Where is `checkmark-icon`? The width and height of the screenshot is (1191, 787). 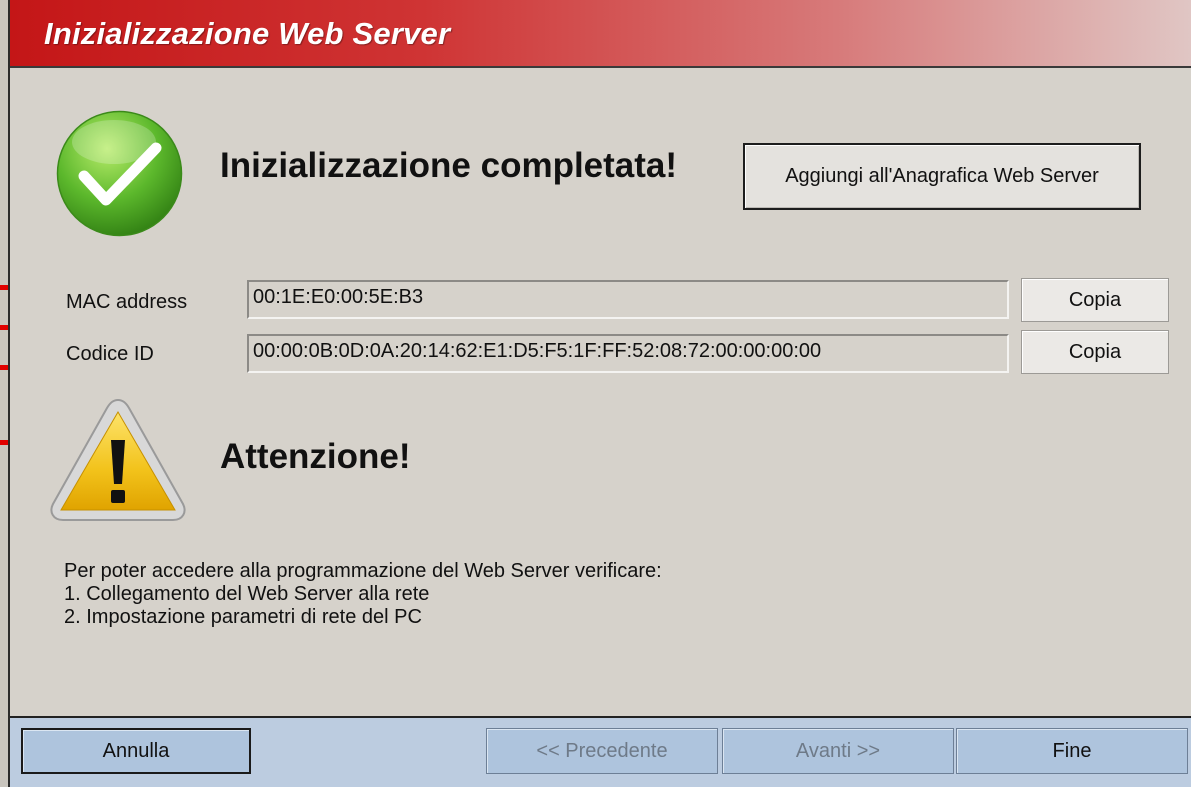 checkmark-icon is located at coordinates (119, 173).